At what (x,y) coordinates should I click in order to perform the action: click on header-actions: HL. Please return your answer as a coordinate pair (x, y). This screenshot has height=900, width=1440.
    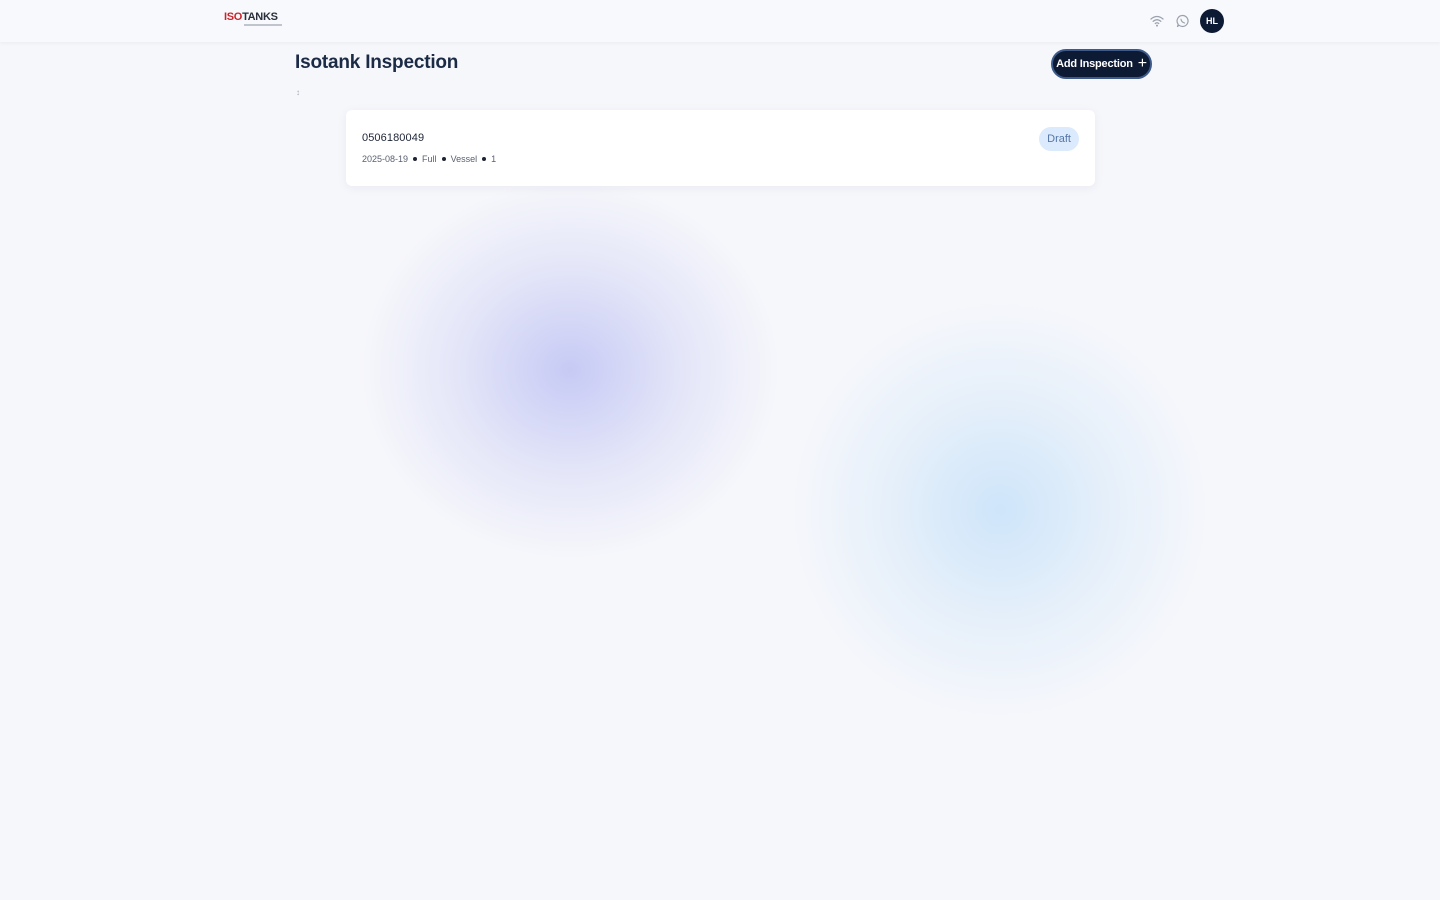
    Looking at the image, I should click on (1186, 21).